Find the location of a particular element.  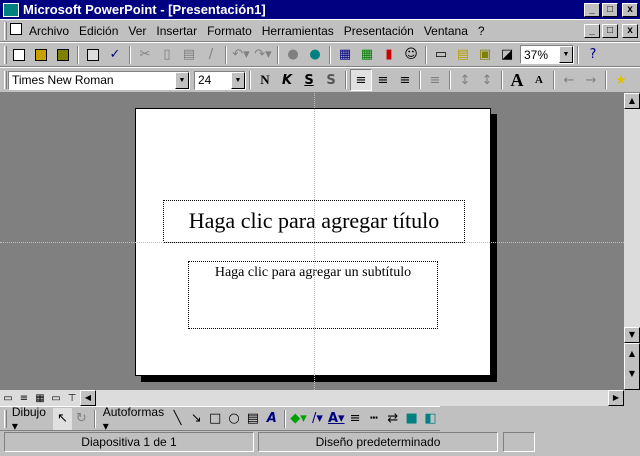

web-toolbar-icon: ● is located at coordinates (315, 55).